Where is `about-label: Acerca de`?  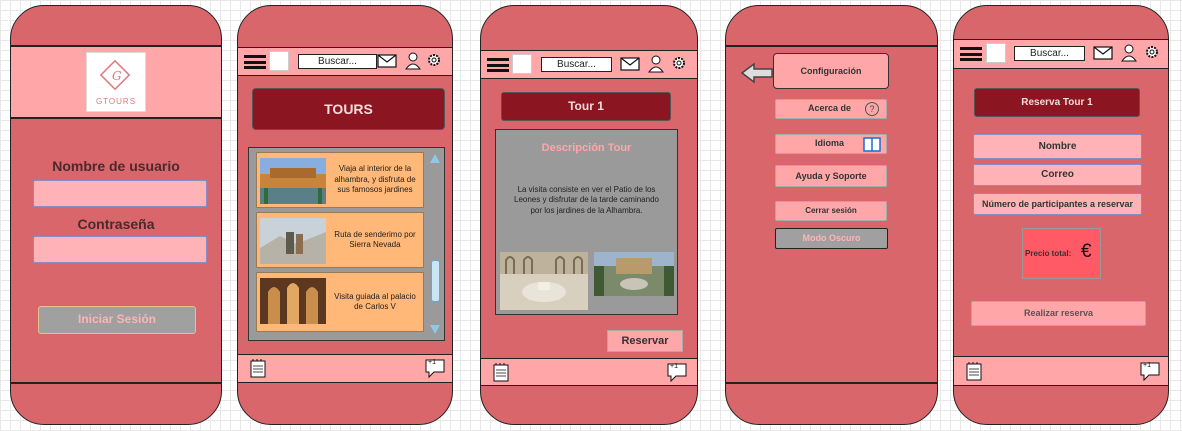 about-label: Acerca de is located at coordinates (830, 108).